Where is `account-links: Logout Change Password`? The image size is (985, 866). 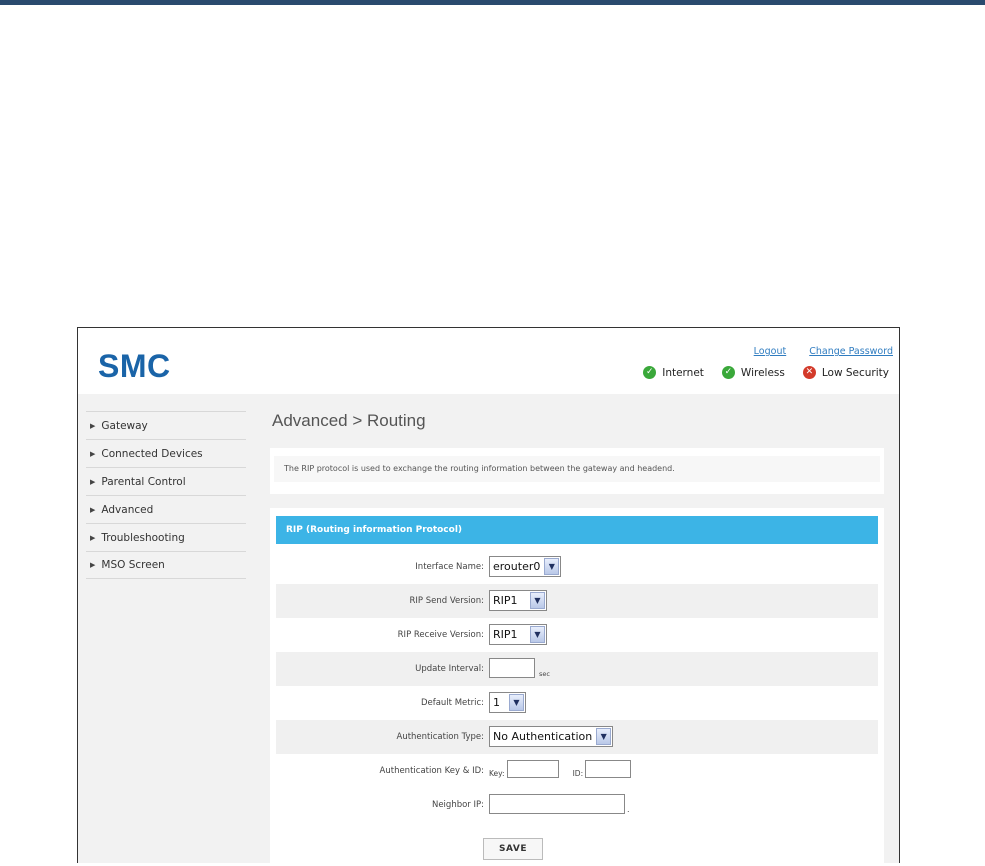
account-links: Logout Change Password is located at coordinates (813, 351).